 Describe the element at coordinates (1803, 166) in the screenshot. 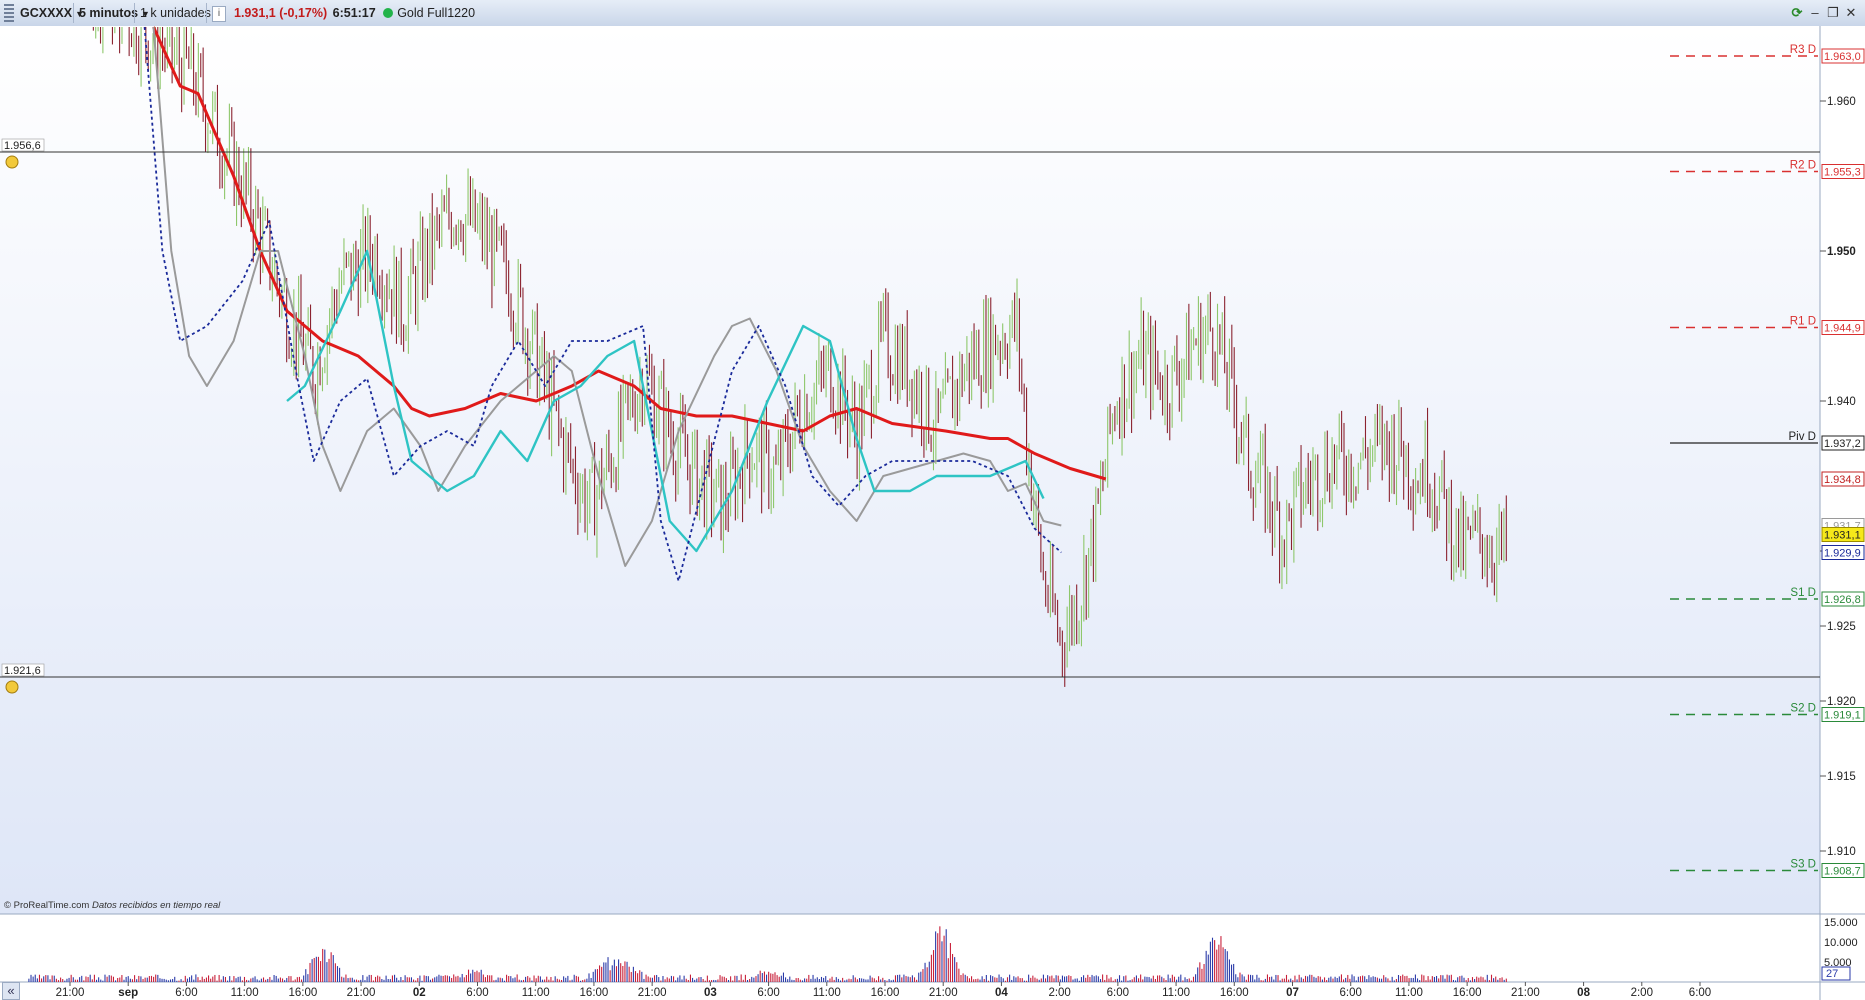

I see `pivot-name: R2 D` at that location.